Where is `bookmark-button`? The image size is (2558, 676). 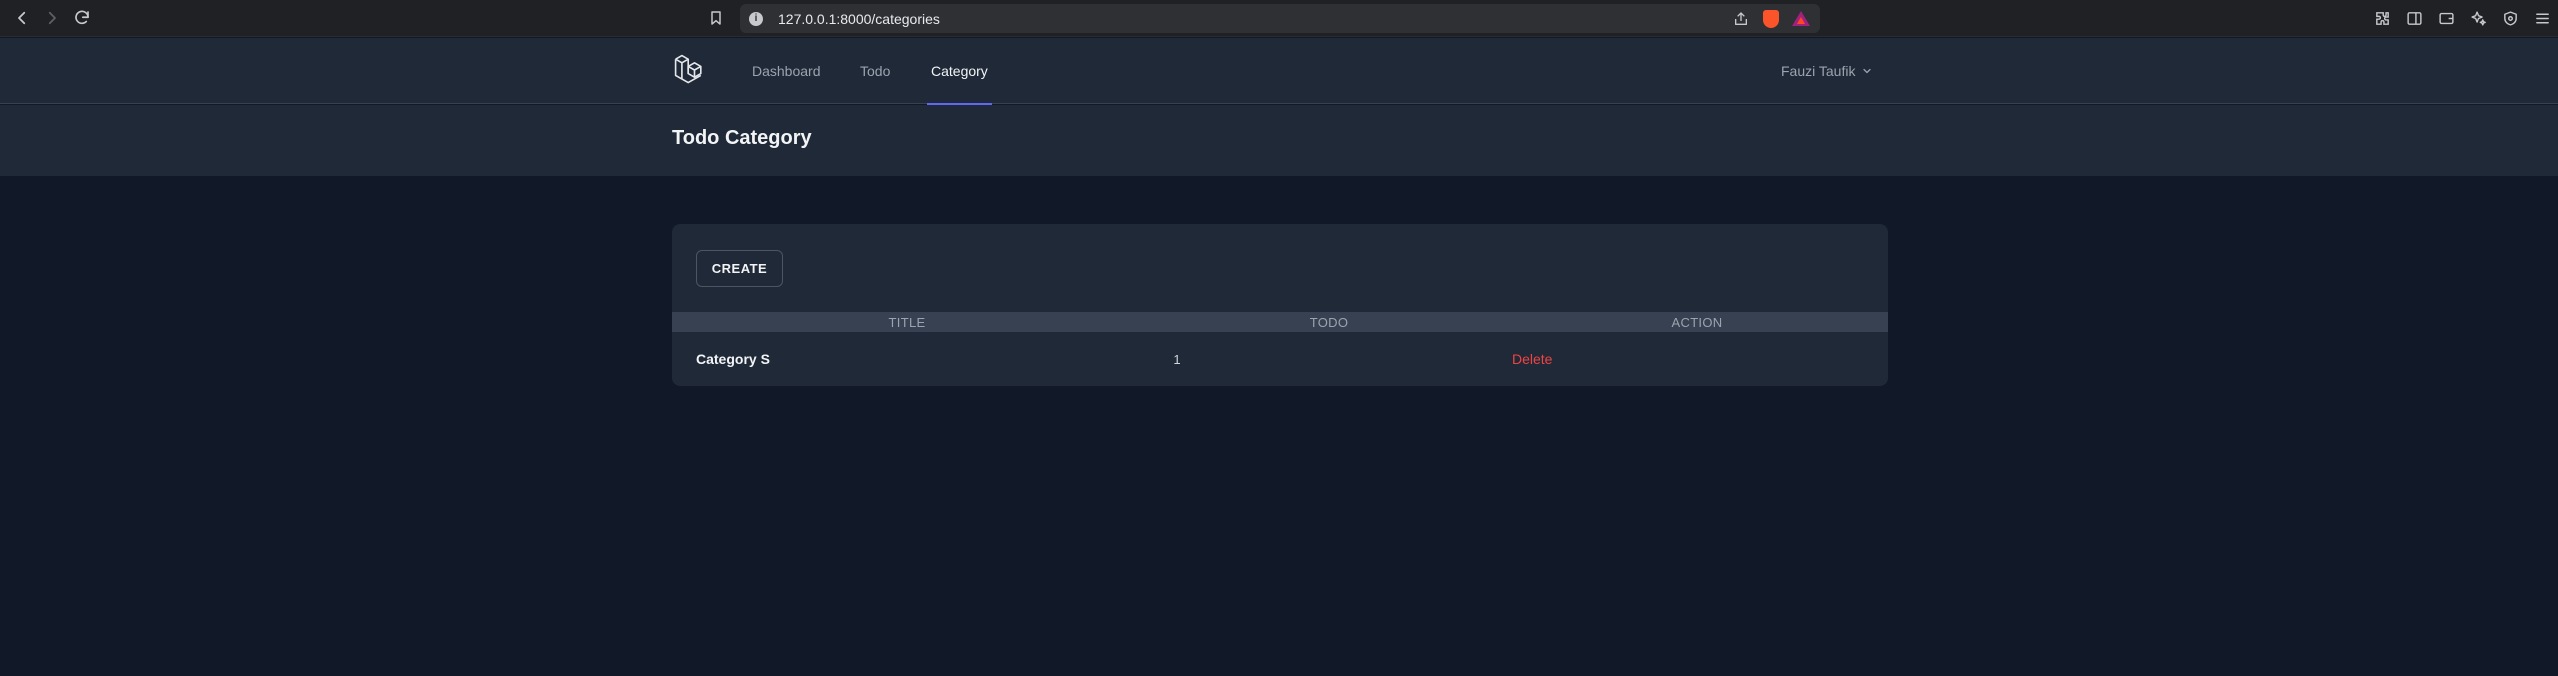
bookmark-button is located at coordinates (716, 18).